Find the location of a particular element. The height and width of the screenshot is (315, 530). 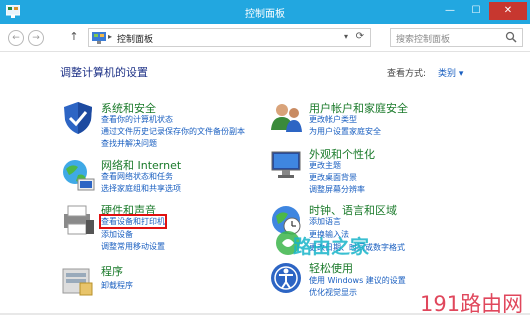

search-placeholder: 搜索控制面板 is located at coordinates (423, 40).